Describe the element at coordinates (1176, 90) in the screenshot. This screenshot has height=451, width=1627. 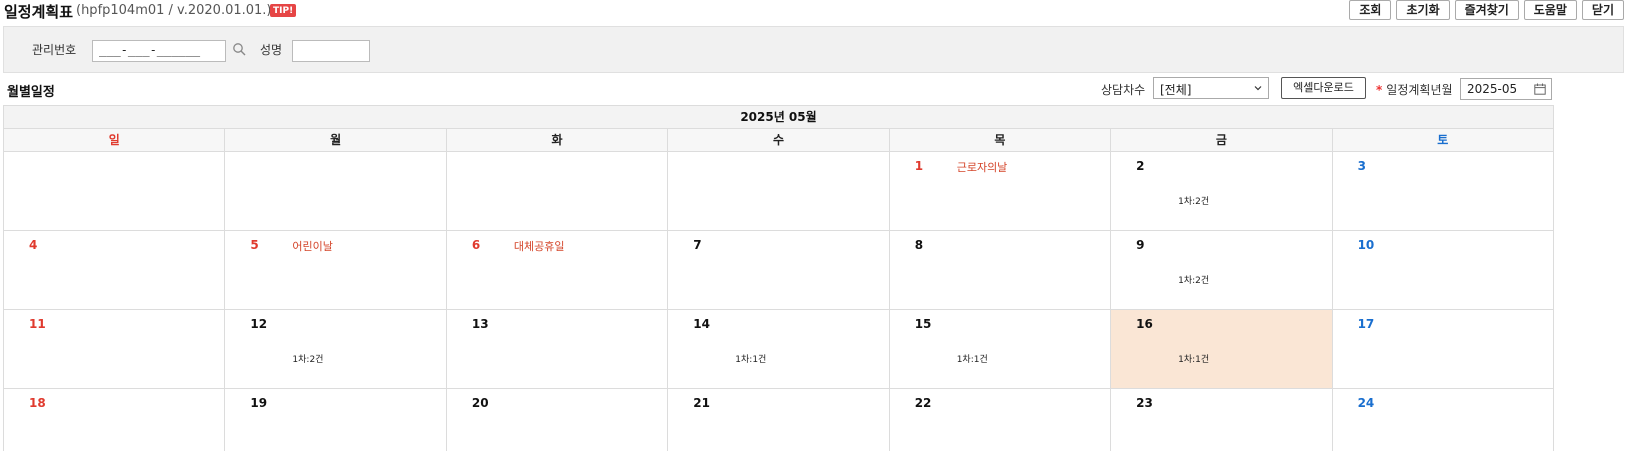
I see `session-select-value: [전체]` at that location.